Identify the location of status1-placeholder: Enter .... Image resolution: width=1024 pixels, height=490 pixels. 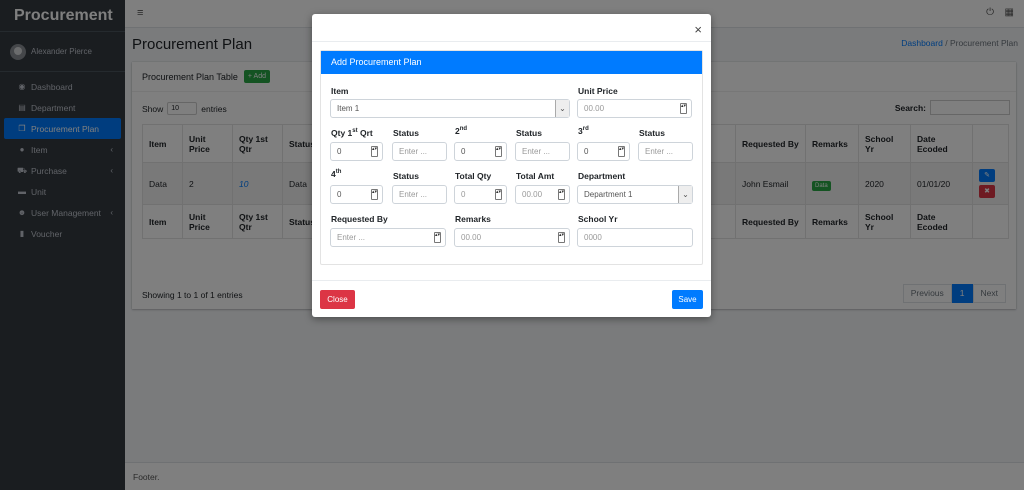
(413, 151).